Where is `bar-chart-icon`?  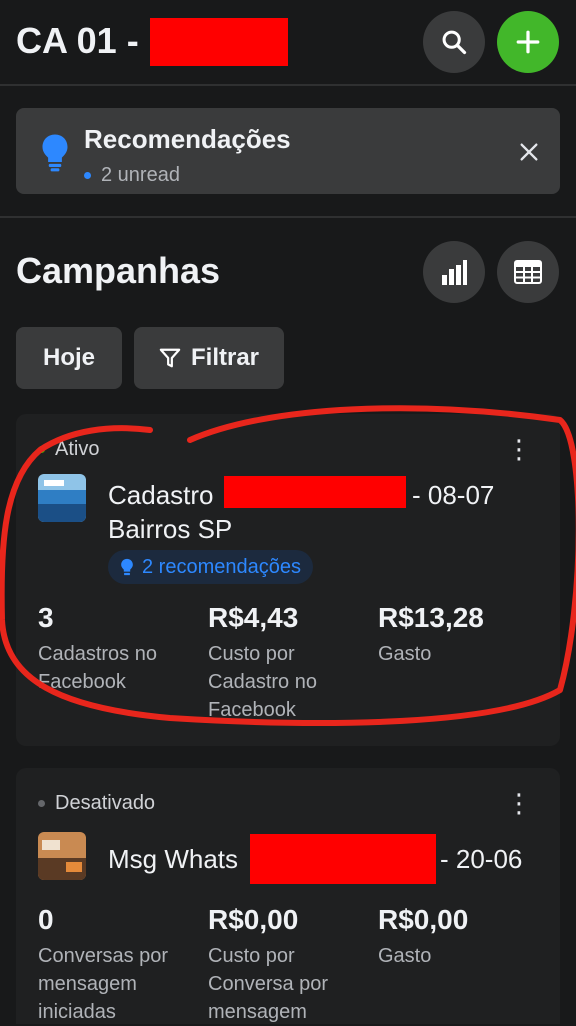 bar-chart-icon is located at coordinates (454, 272).